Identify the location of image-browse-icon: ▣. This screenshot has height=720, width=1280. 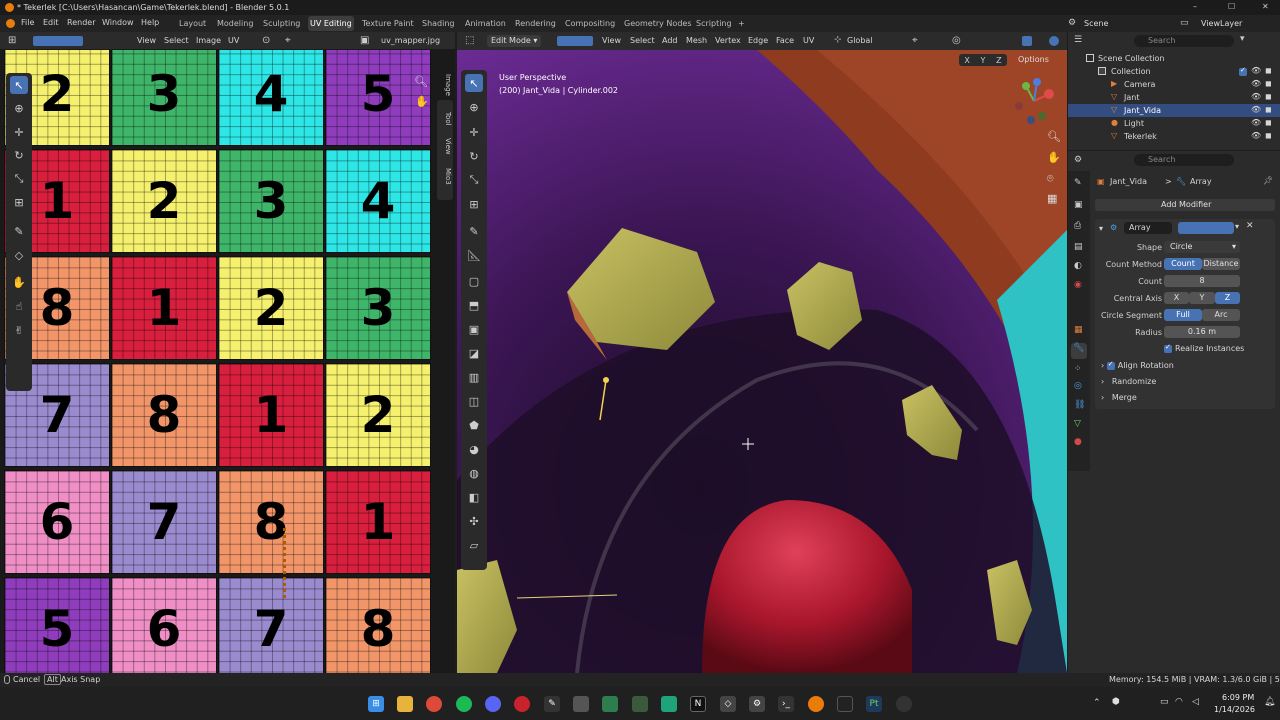
(364, 40).